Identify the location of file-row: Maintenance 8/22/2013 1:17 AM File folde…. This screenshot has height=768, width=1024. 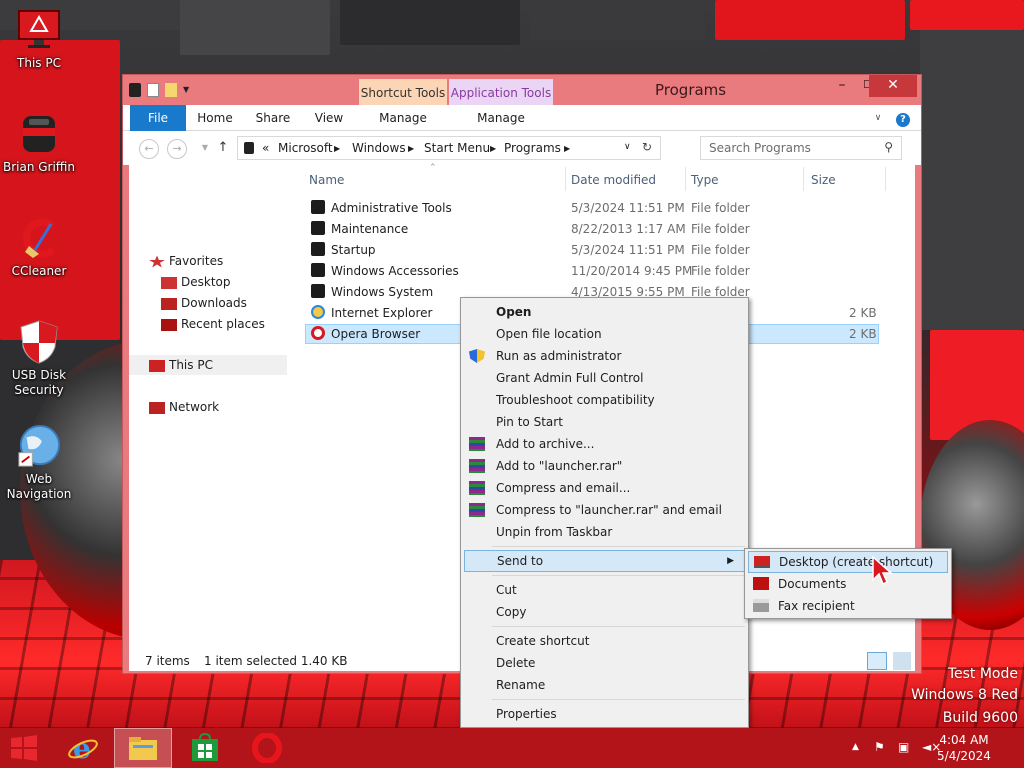
(592, 229).